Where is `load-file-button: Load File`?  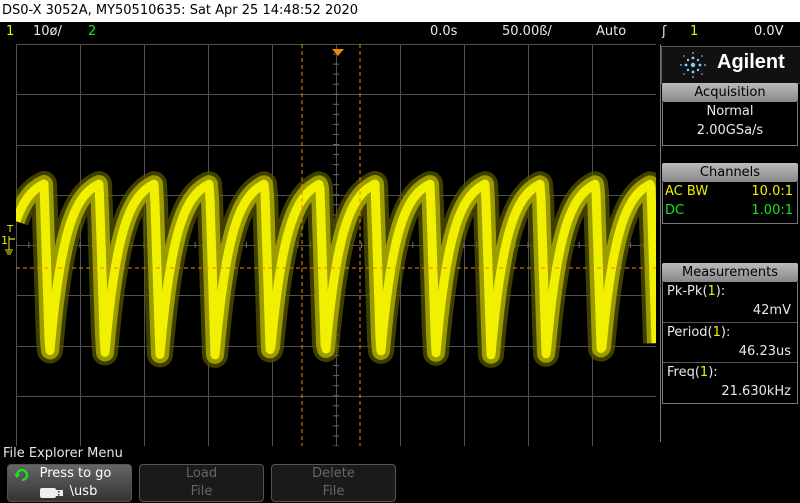 load-file-button: Load File is located at coordinates (201, 483).